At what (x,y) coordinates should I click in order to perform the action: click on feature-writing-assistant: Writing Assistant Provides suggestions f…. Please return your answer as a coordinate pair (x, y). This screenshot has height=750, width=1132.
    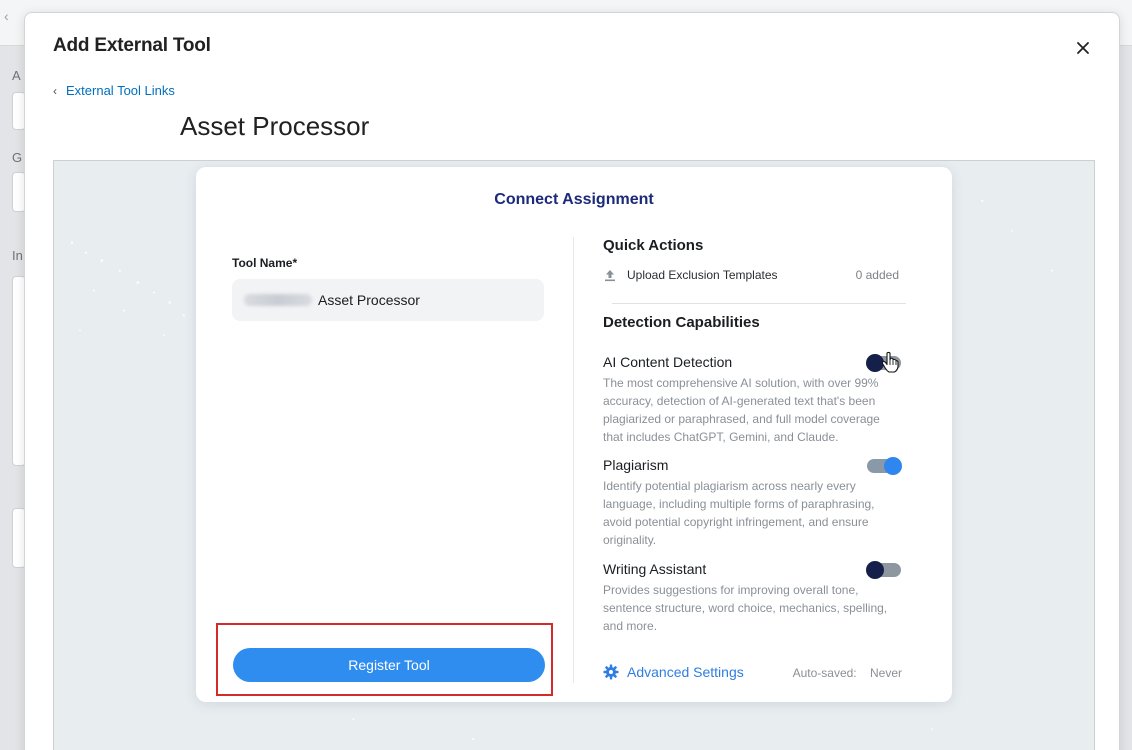
    Looking at the image, I should click on (753, 598).